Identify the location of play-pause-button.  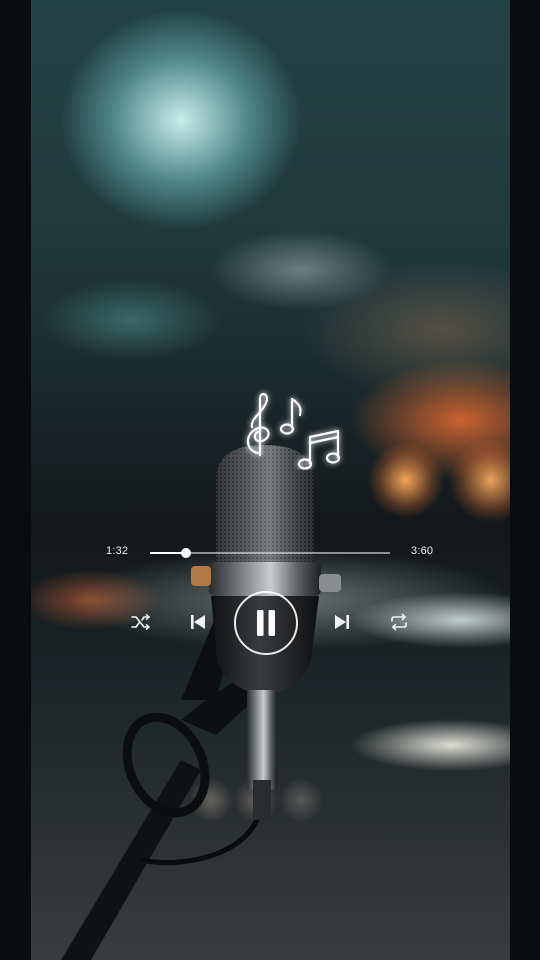
(266, 623).